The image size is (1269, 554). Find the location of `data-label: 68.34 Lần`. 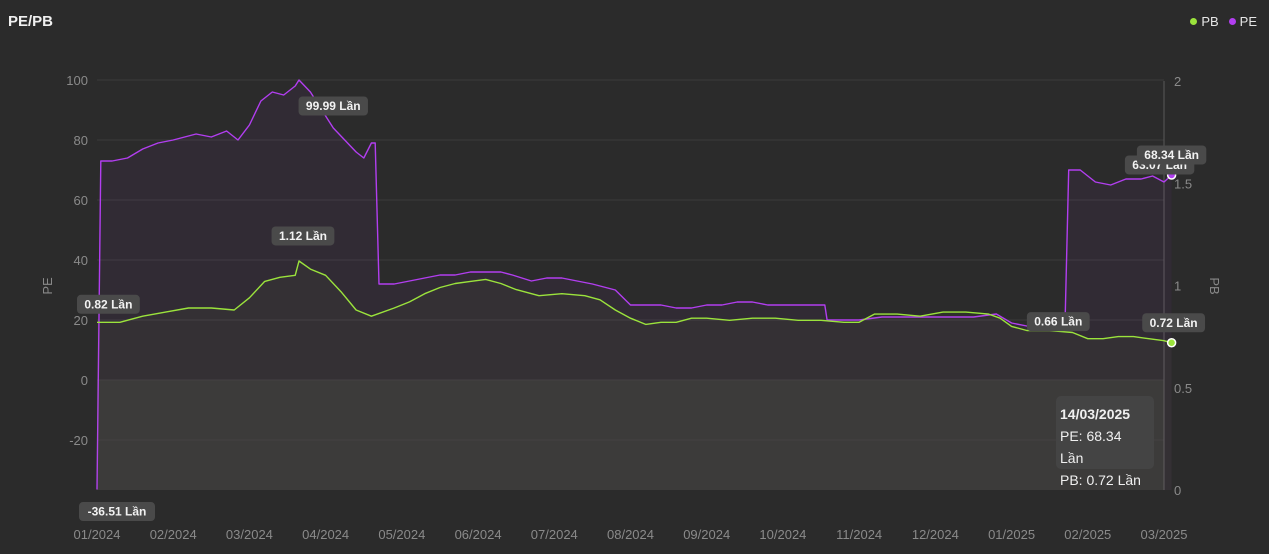

data-label: 68.34 Lần is located at coordinates (1171, 155).